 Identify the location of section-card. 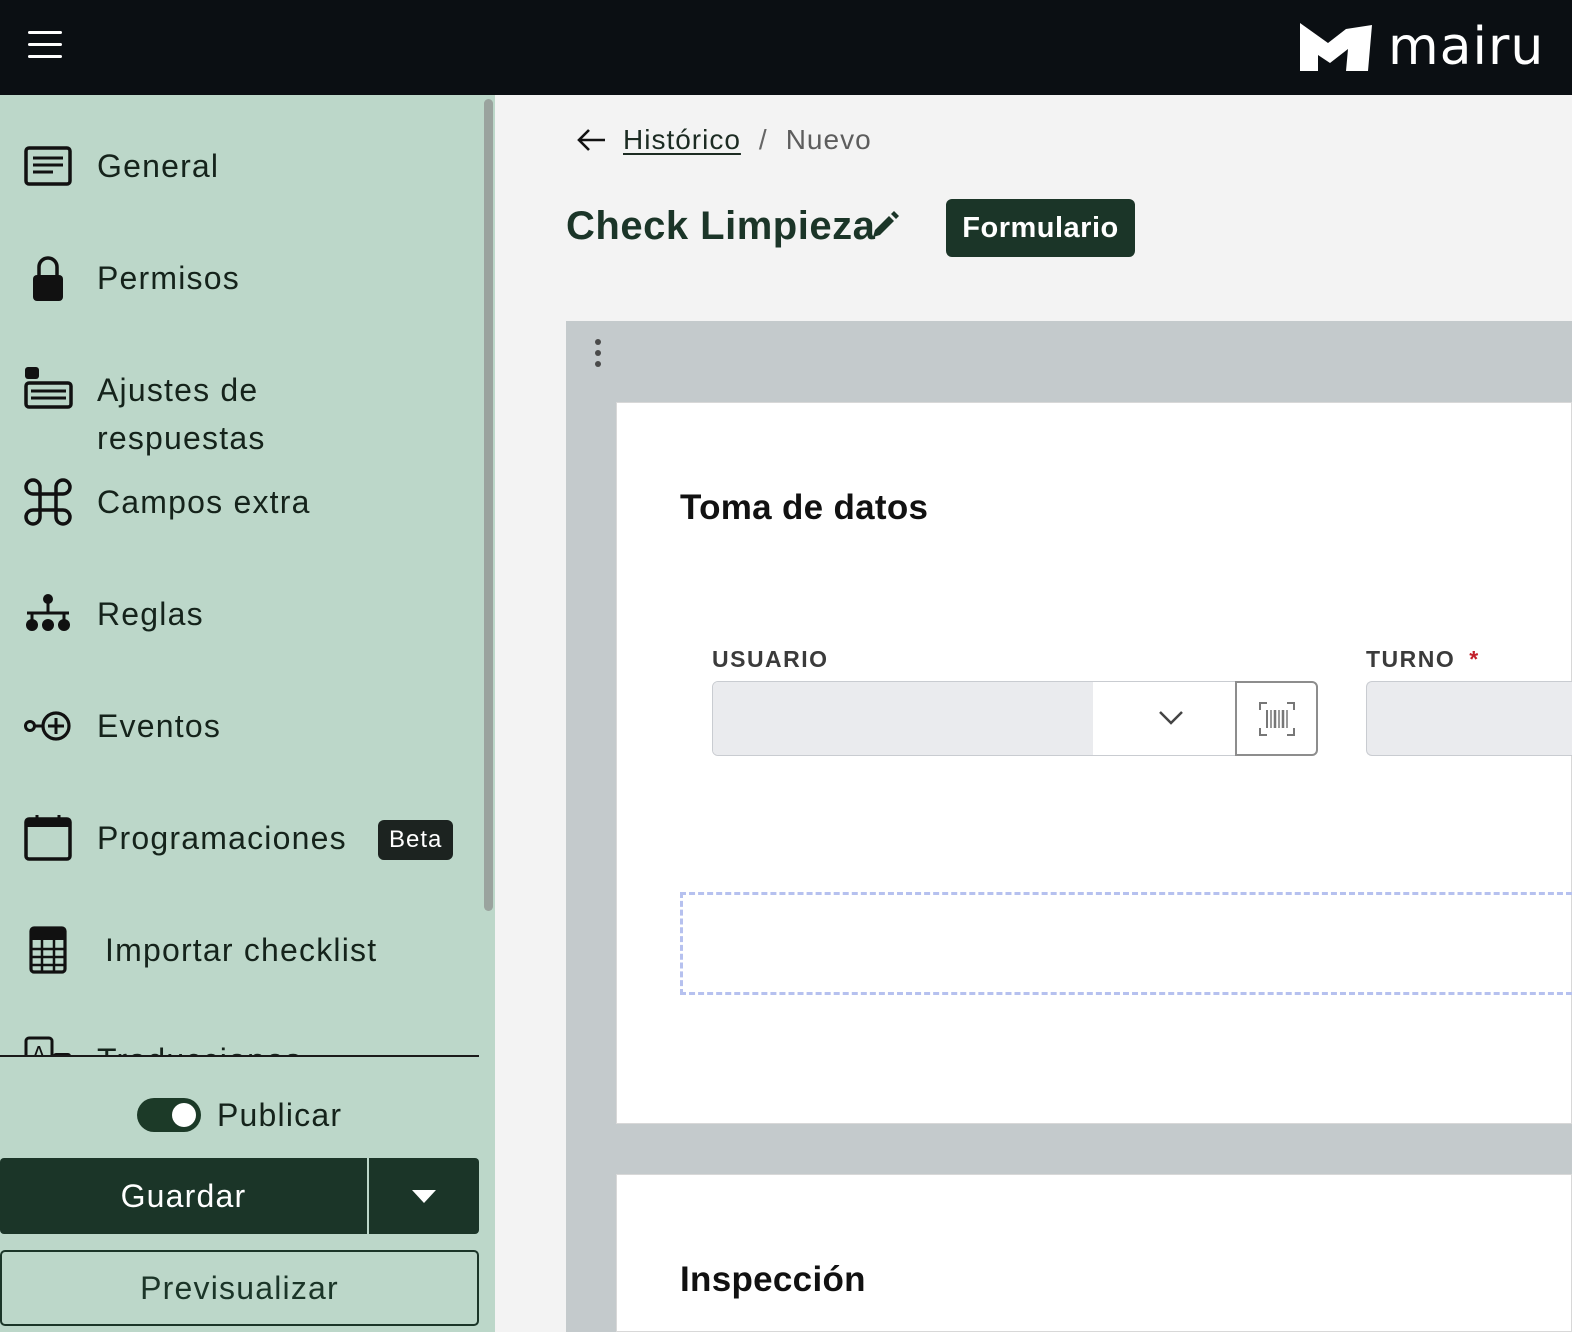
(1094, 1253).